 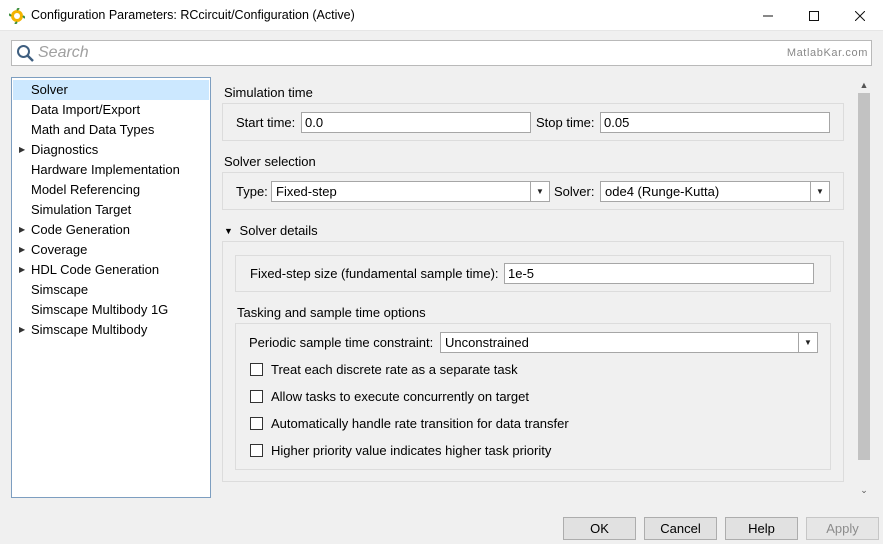 What do you see at coordinates (864, 85) in the screenshot?
I see `scroll-up-icon: ▲` at bounding box center [864, 85].